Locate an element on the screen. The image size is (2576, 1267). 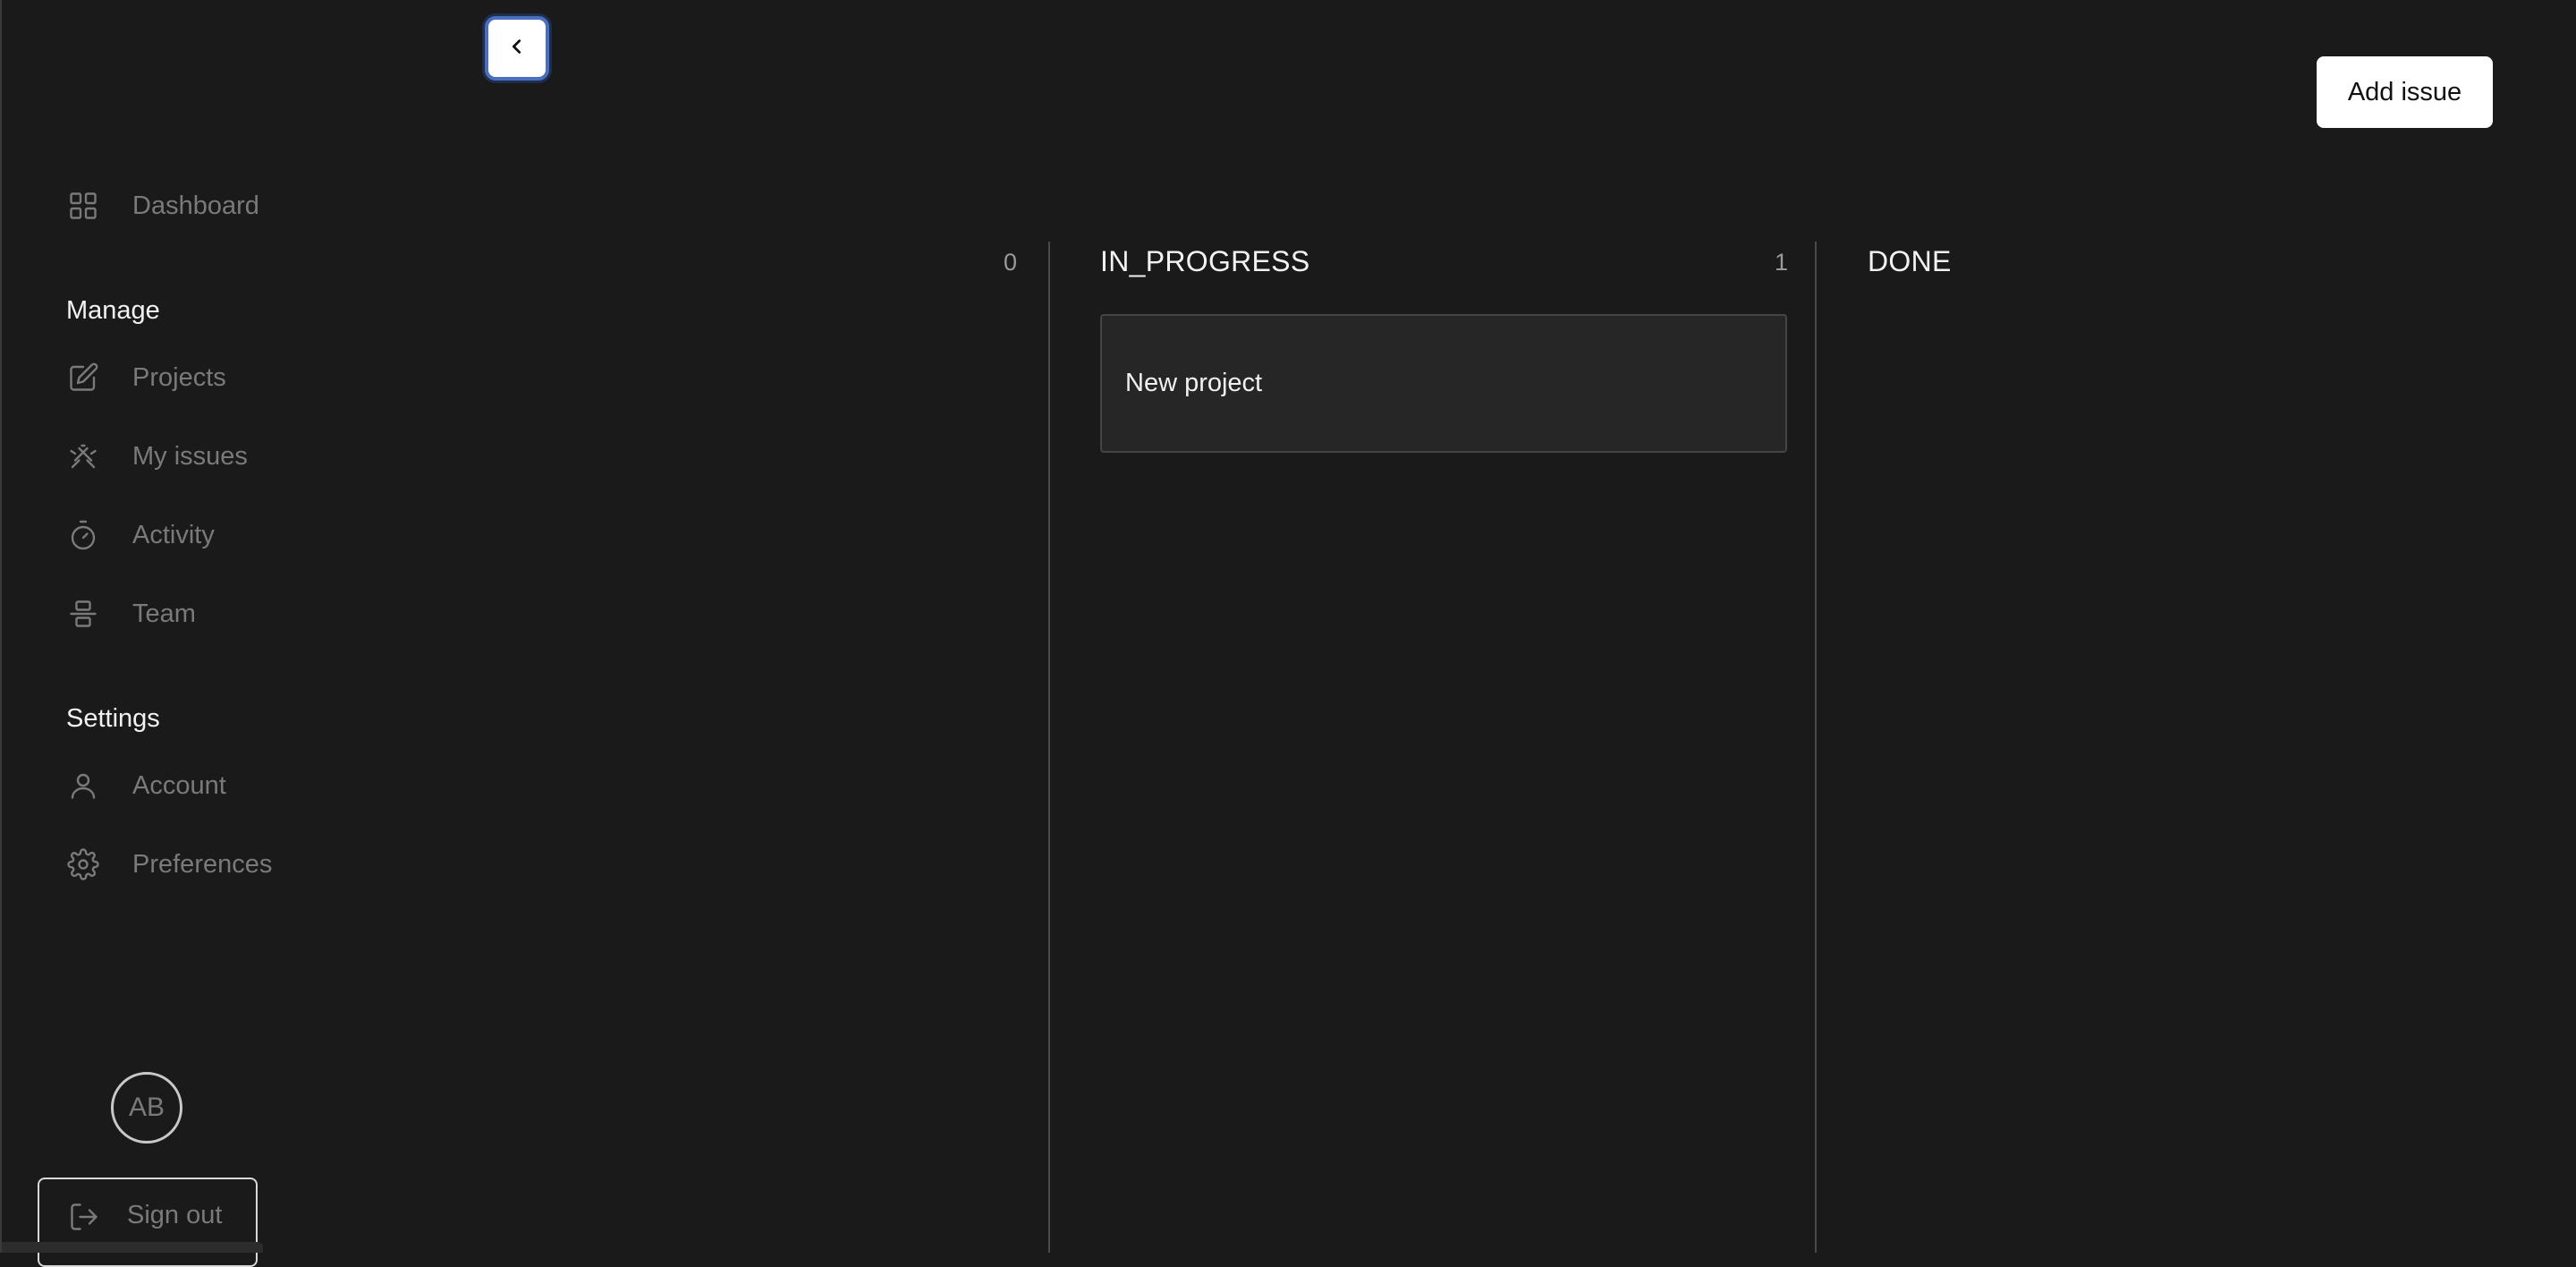
chevron-left-icon is located at coordinates (517, 49).